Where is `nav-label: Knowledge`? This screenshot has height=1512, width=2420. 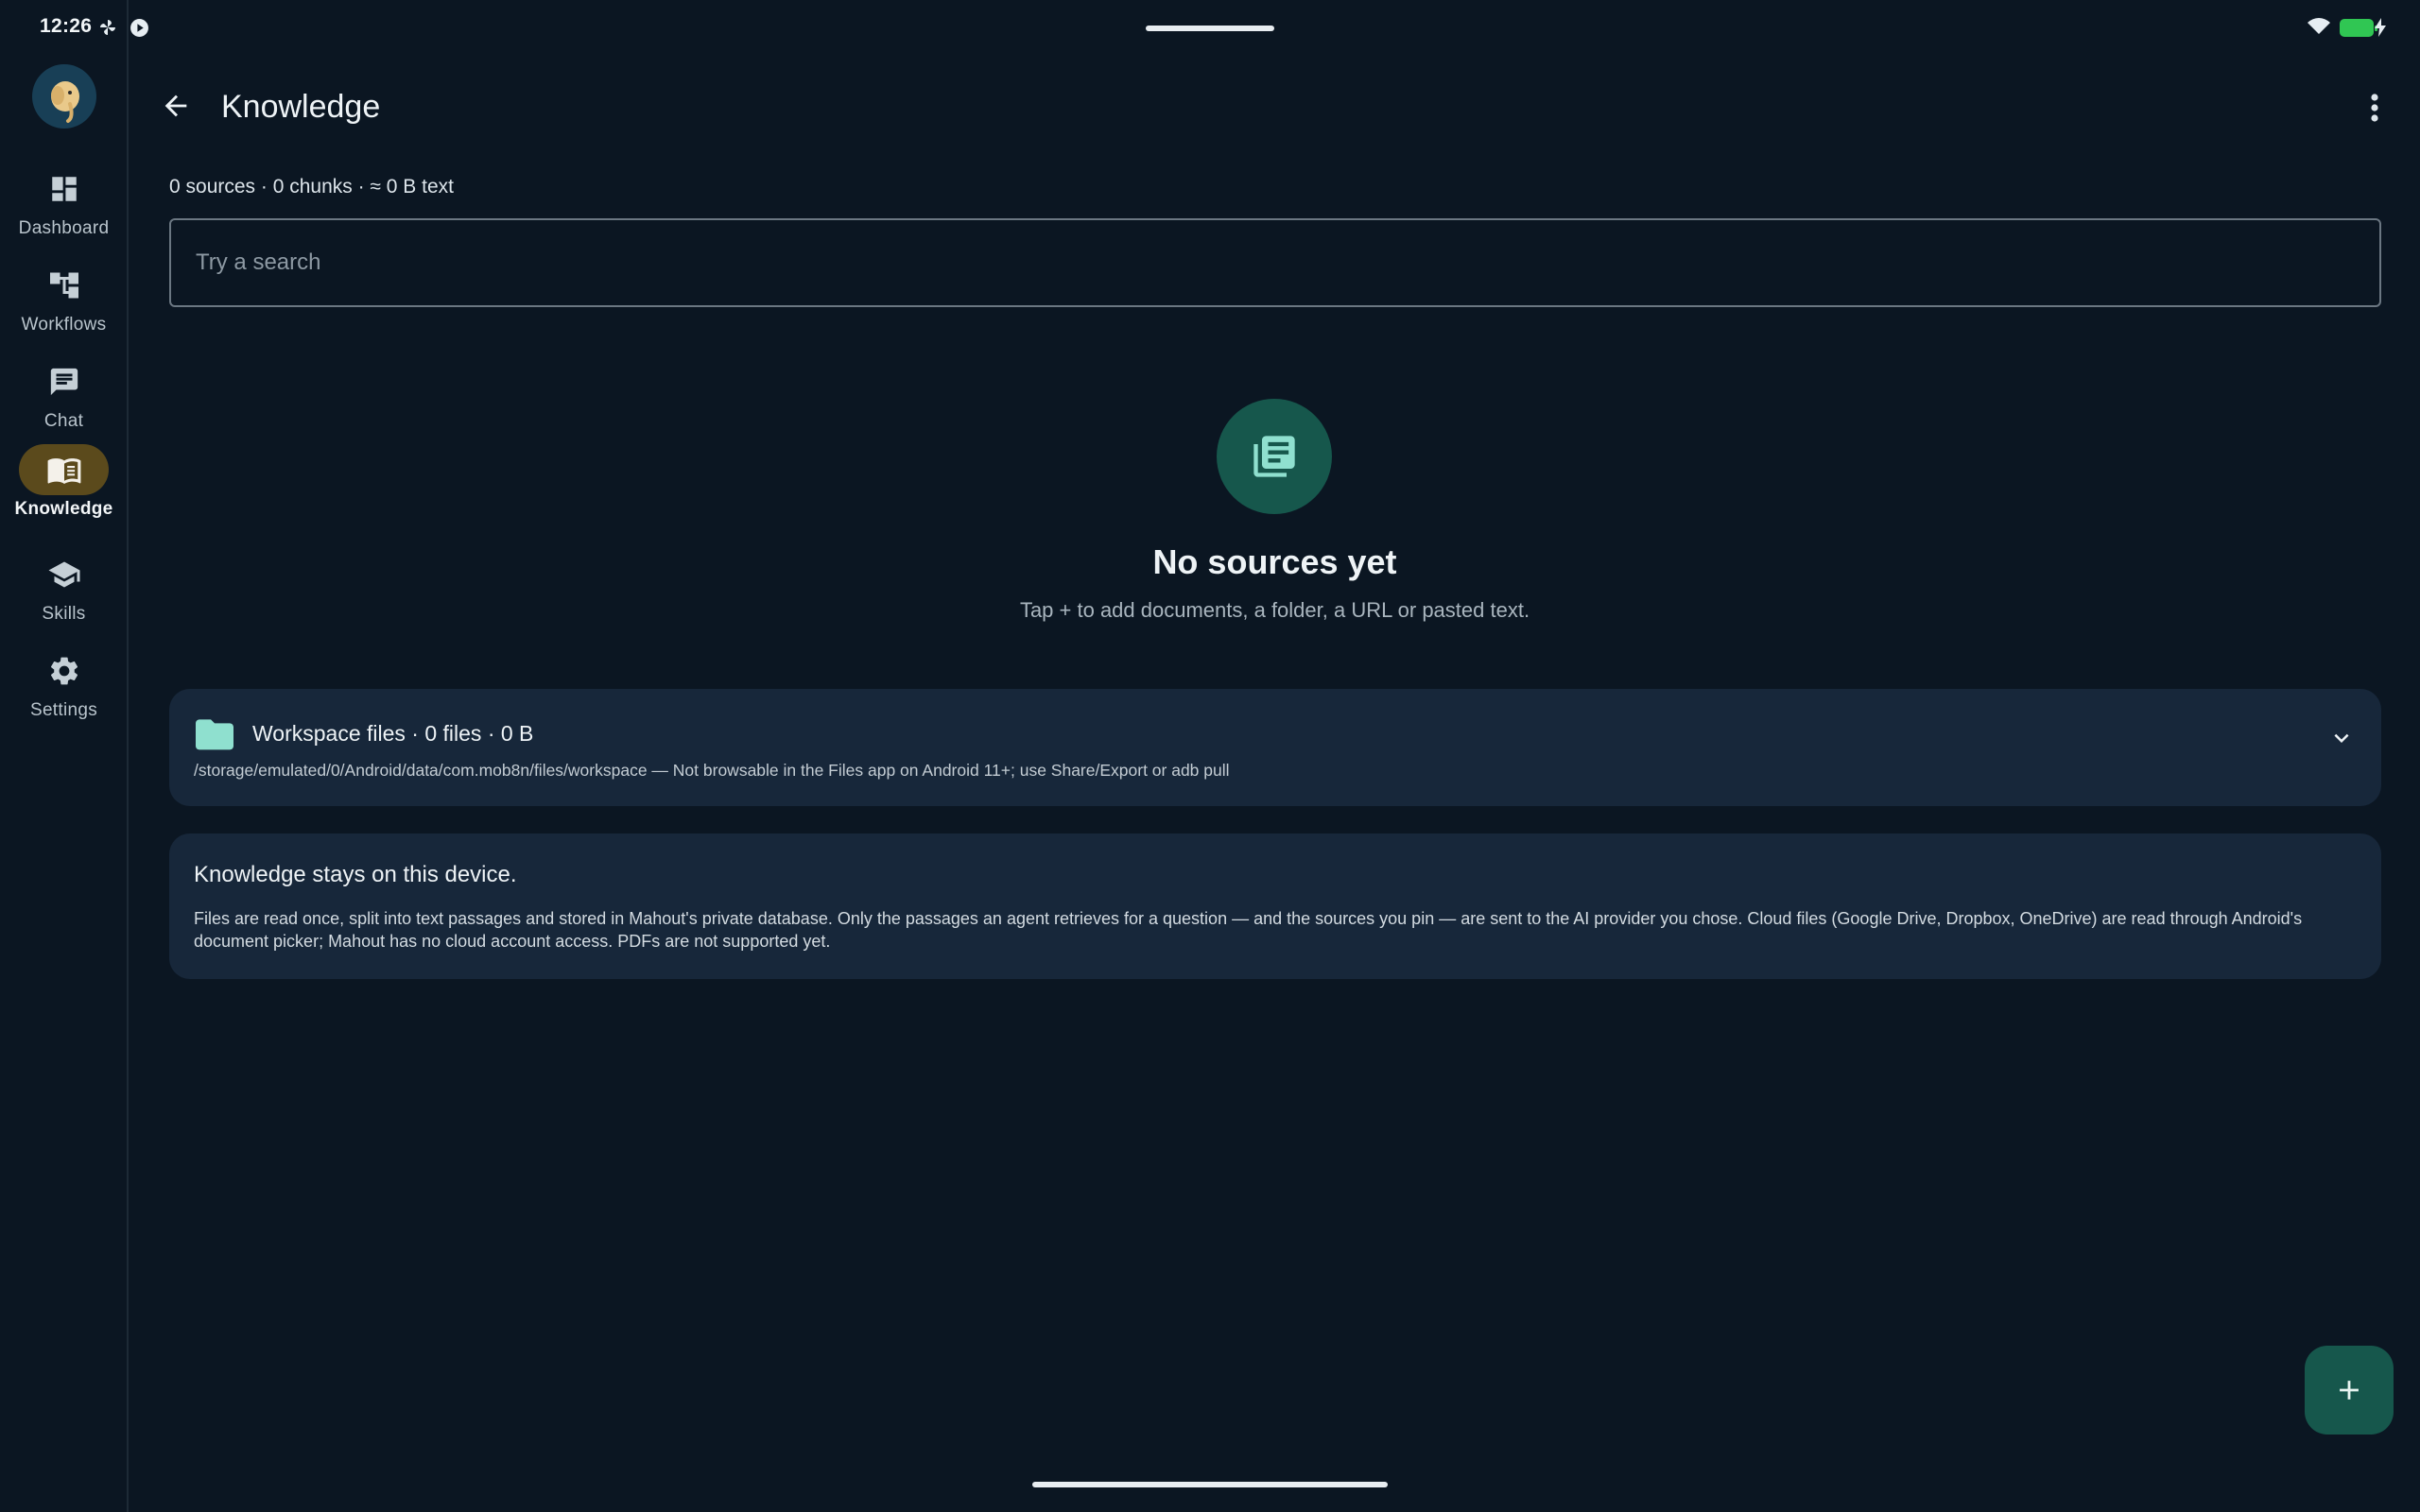
nav-label: Knowledge is located at coordinates (63, 509).